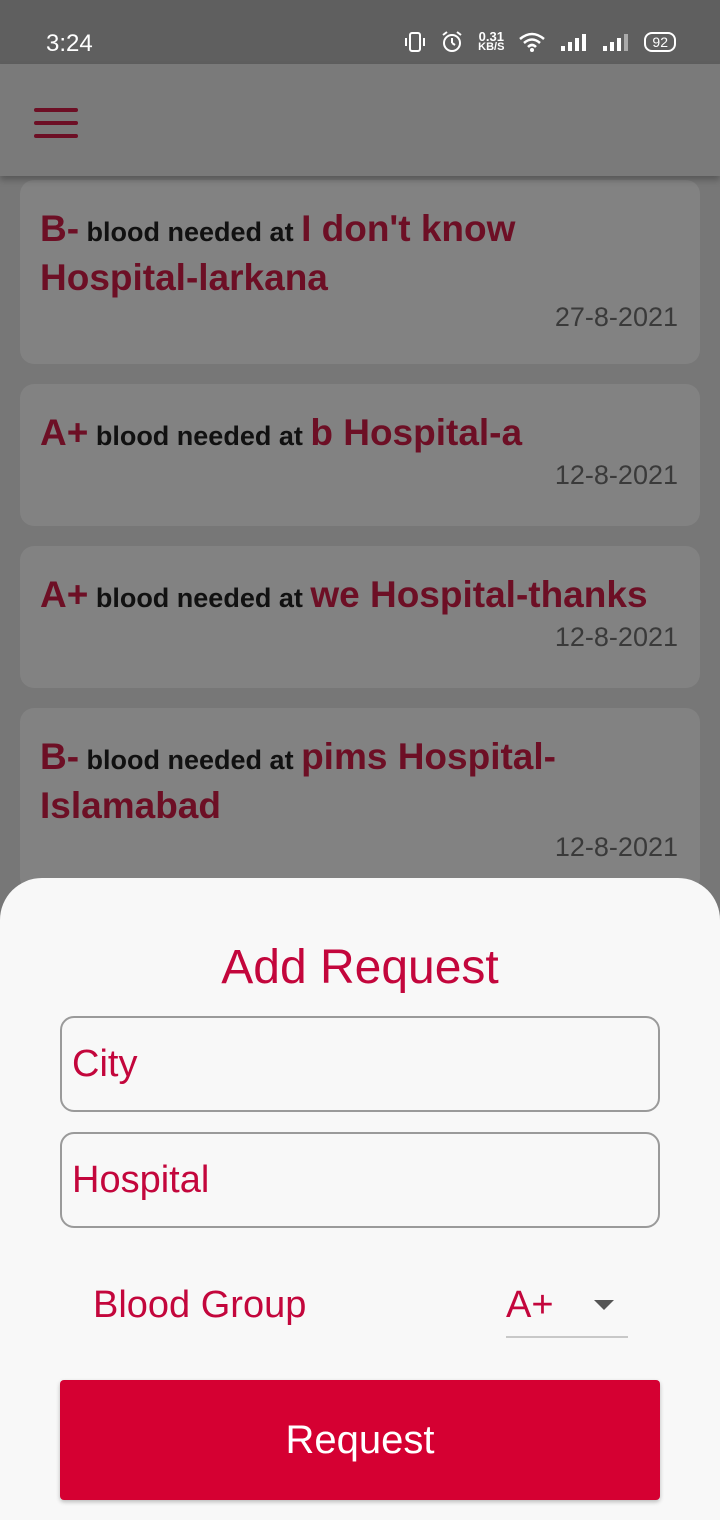 This screenshot has width=720, height=1520. What do you see at coordinates (56, 123) in the screenshot?
I see `hamburger-menu-icon` at bounding box center [56, 123].